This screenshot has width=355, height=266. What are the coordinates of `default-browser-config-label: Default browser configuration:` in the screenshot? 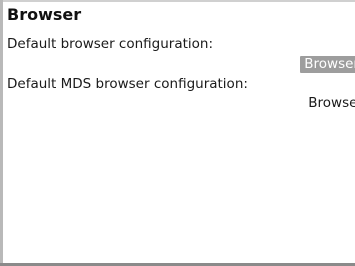 It's located at (110, 44).